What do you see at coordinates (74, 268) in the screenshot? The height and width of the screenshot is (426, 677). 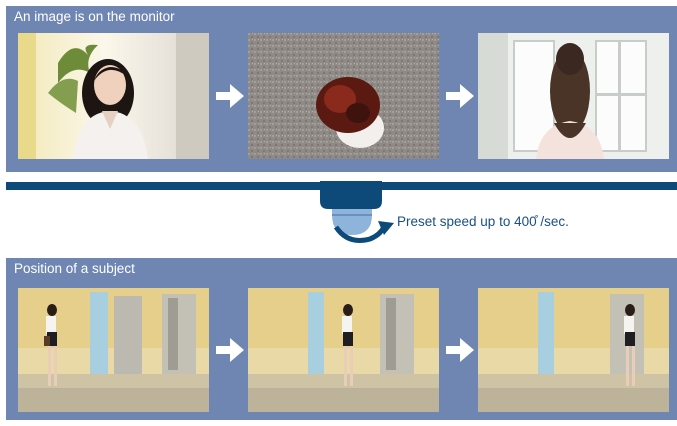 I see `subject-panel-title: Position of a subject` at bounding box center [74, 268].